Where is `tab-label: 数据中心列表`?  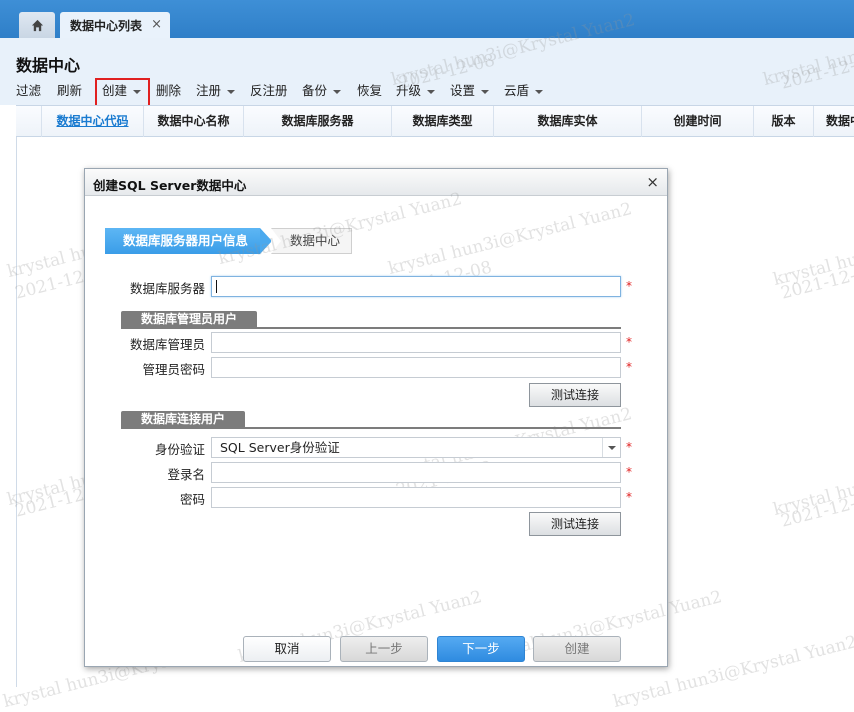
tab-label: 数据中心列表 is located at coordinates (106, 25).